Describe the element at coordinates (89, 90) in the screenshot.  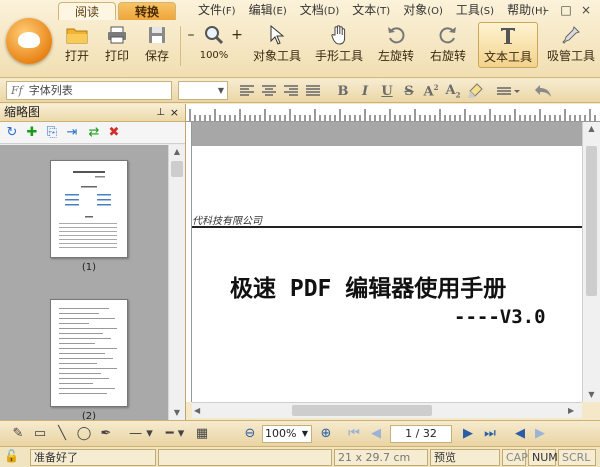
I see `font-family-select: Ff 字体列表` at that location.